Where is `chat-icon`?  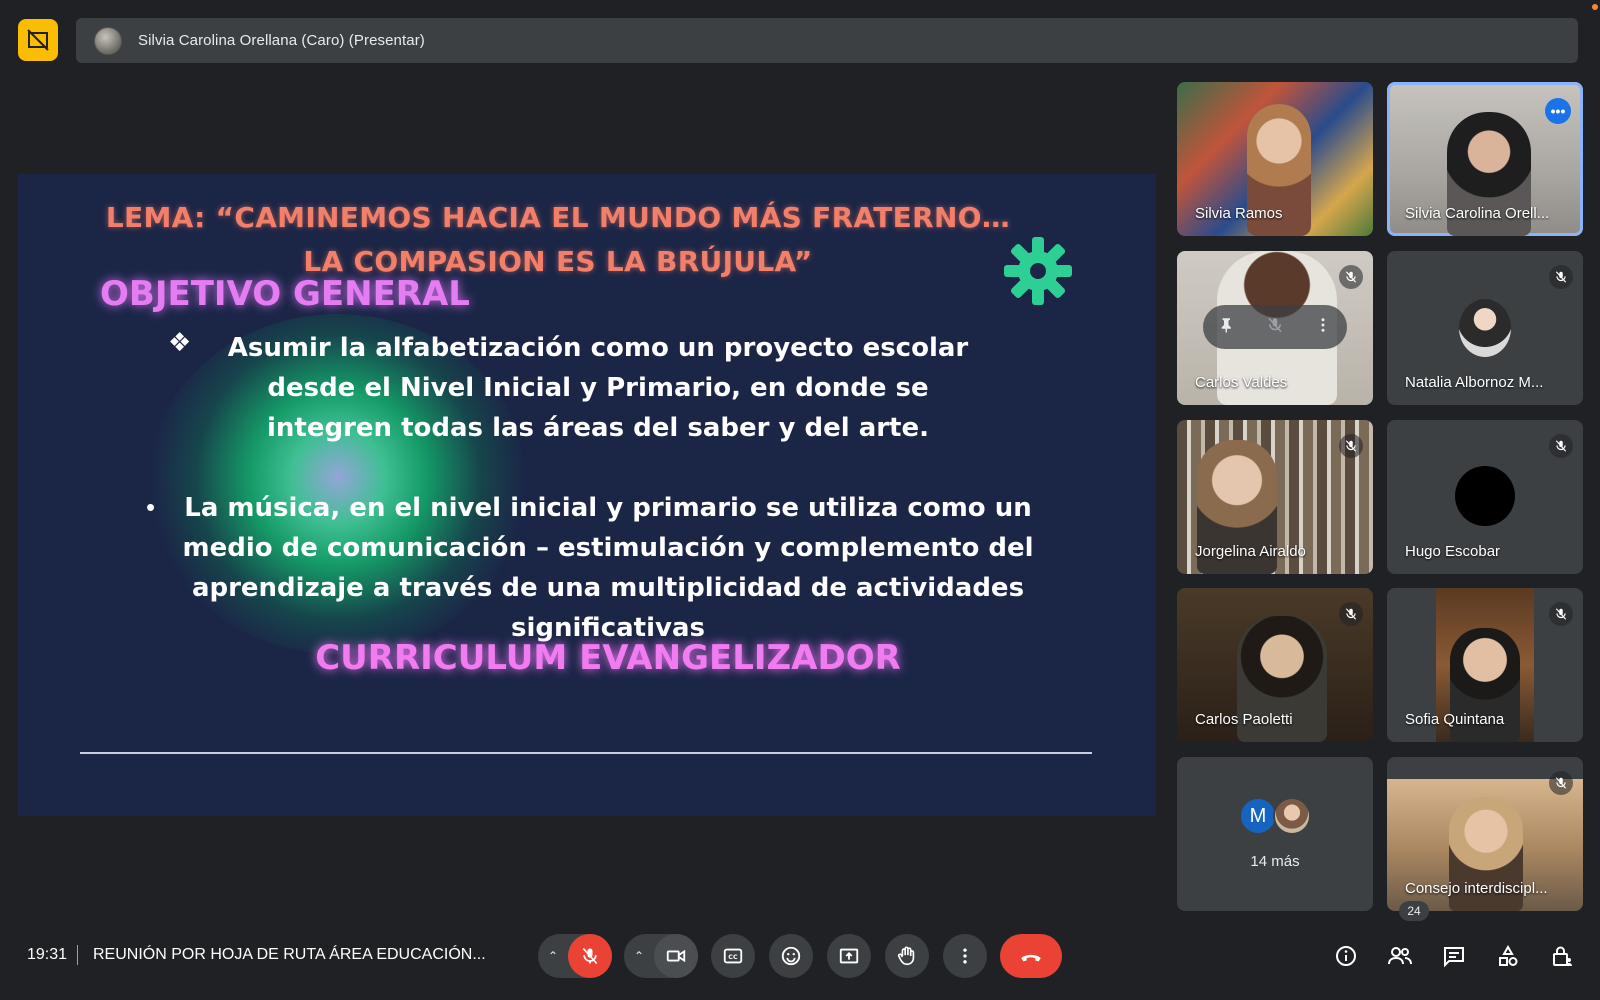 chat-icon is located at coordinates (1454, 957).